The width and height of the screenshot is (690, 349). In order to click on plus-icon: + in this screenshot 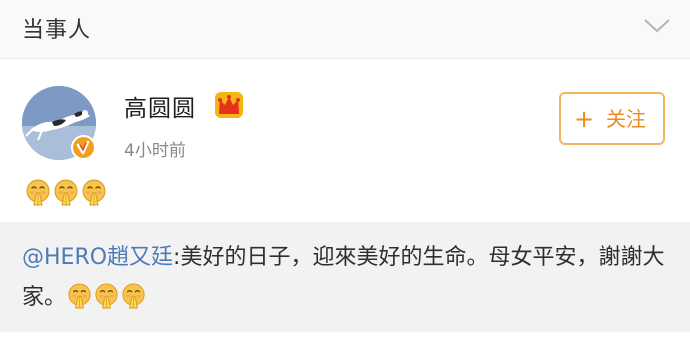, I will do `click(584, 119)`.